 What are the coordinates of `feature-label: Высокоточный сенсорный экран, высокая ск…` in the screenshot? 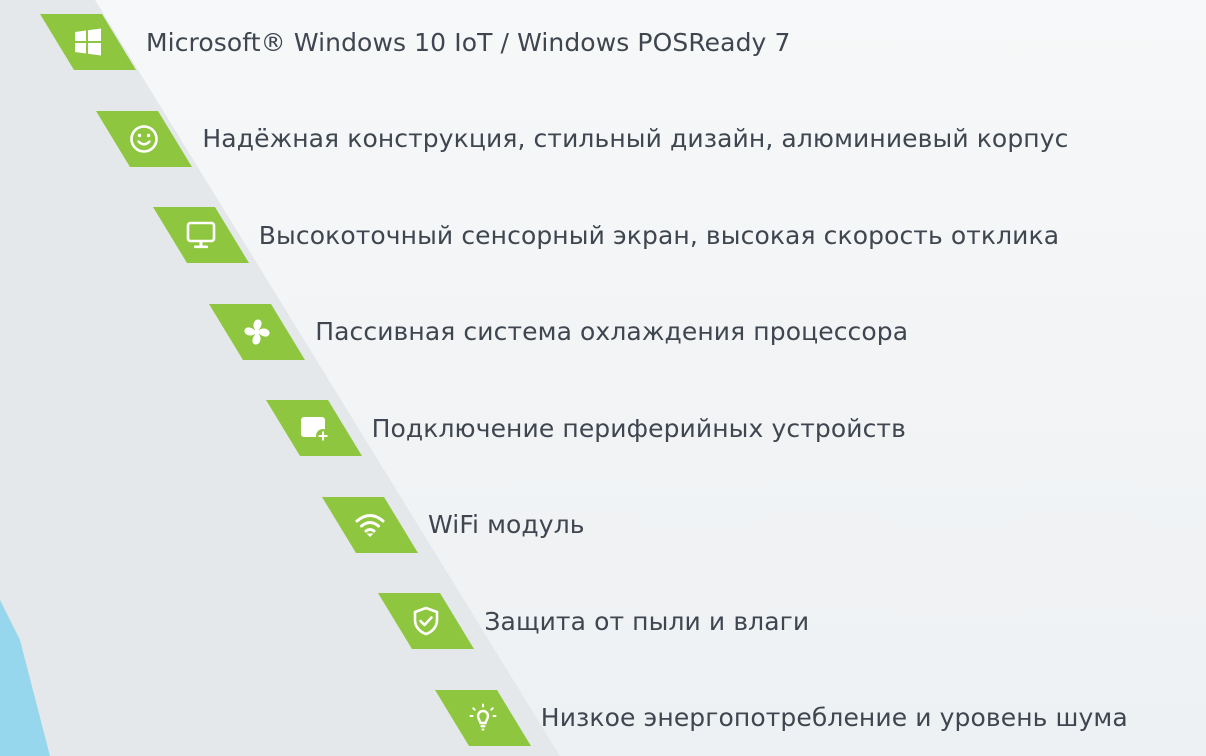 It's located at (659, 235).